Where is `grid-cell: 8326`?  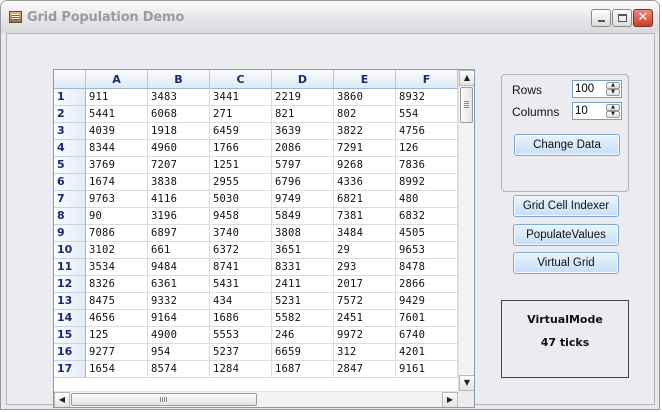 grid-cell: 8326 is located at coordinates (117, 284).